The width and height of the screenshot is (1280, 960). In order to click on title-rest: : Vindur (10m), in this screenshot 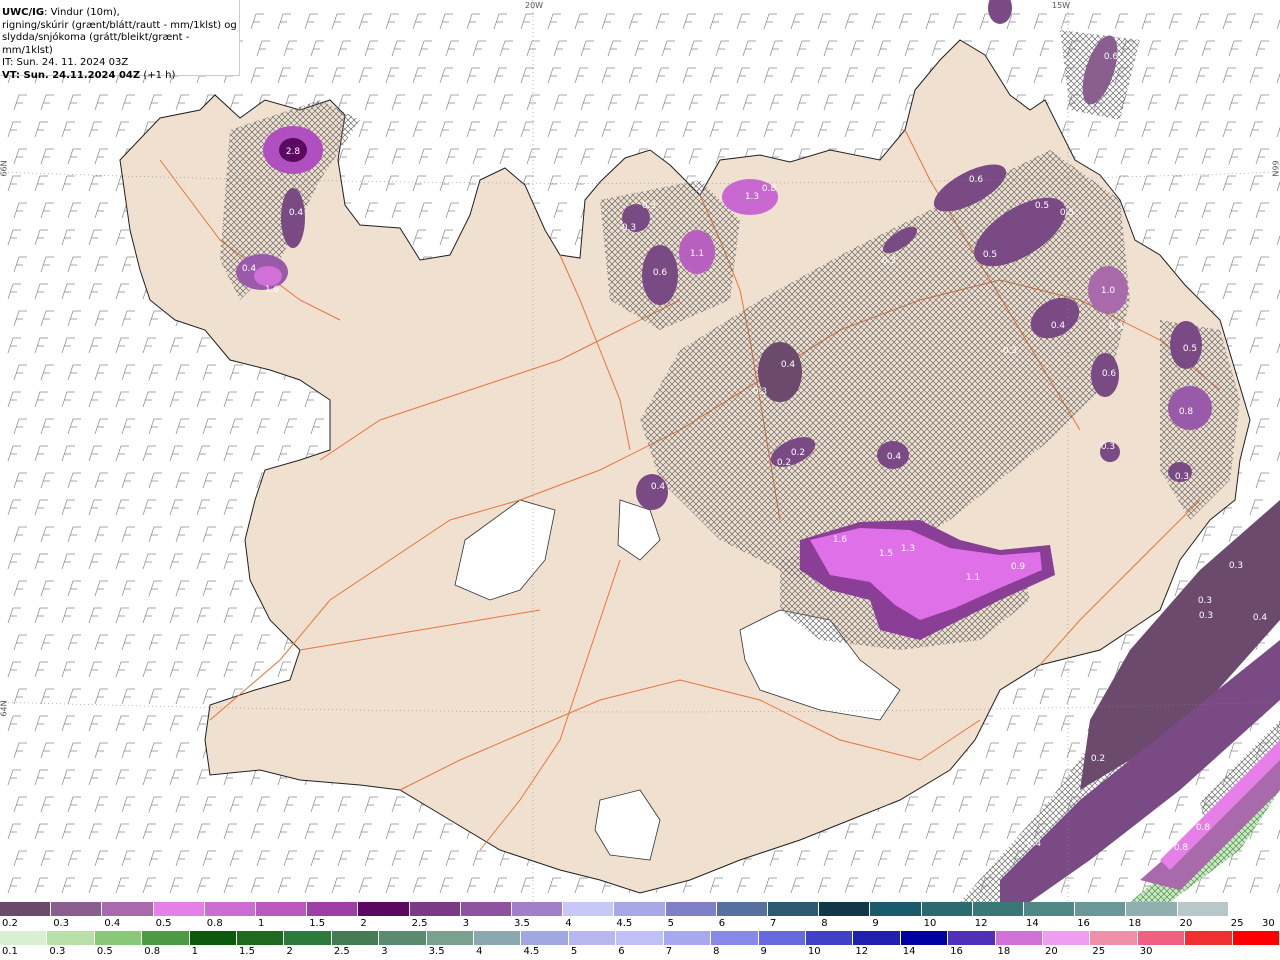, I will do `click(82, 12)`.